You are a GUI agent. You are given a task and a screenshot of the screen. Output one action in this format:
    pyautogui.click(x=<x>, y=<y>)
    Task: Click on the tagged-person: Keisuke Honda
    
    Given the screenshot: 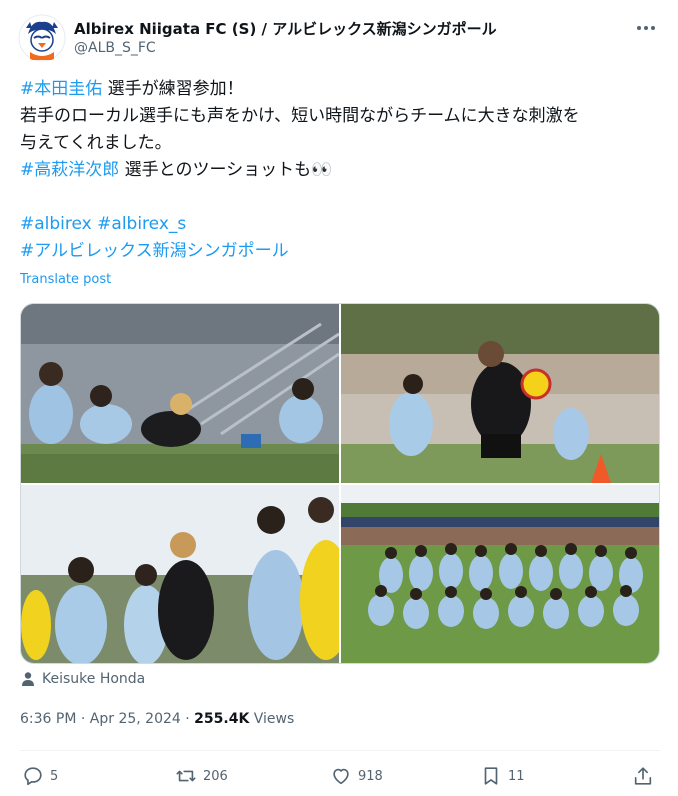 What is the action you would take?
    pyautogui.click(x=82, y=679)
    